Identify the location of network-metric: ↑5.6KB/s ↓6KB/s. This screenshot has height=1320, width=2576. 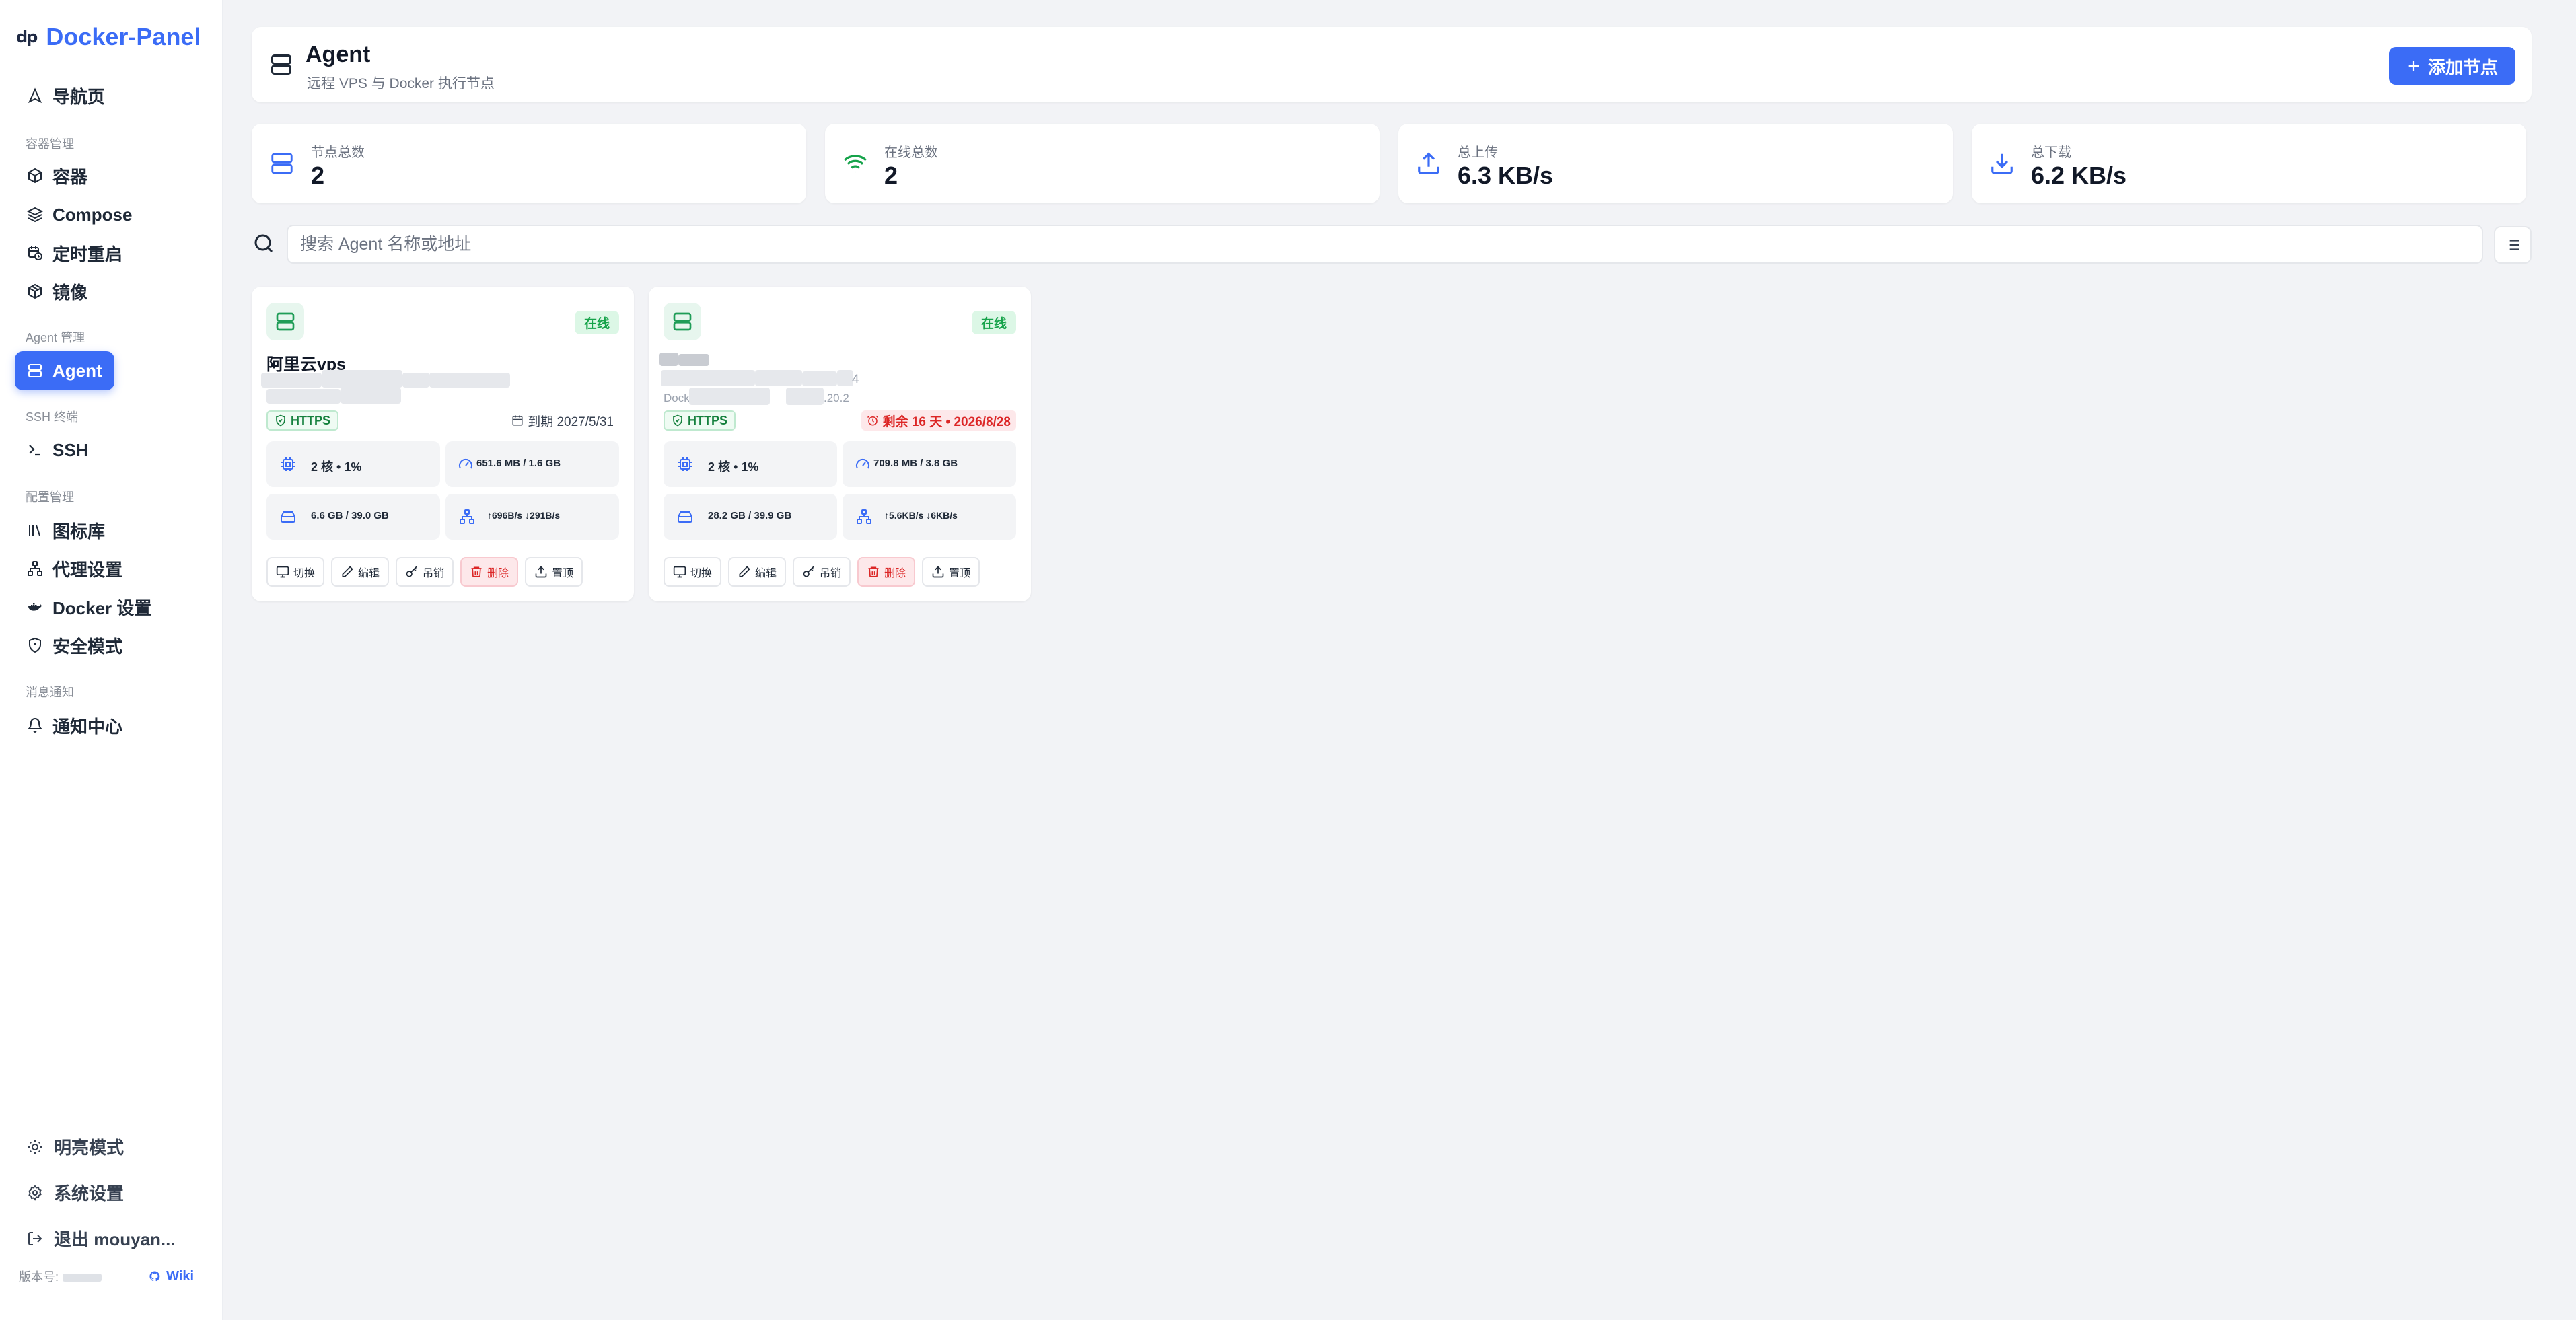
(929, 517).